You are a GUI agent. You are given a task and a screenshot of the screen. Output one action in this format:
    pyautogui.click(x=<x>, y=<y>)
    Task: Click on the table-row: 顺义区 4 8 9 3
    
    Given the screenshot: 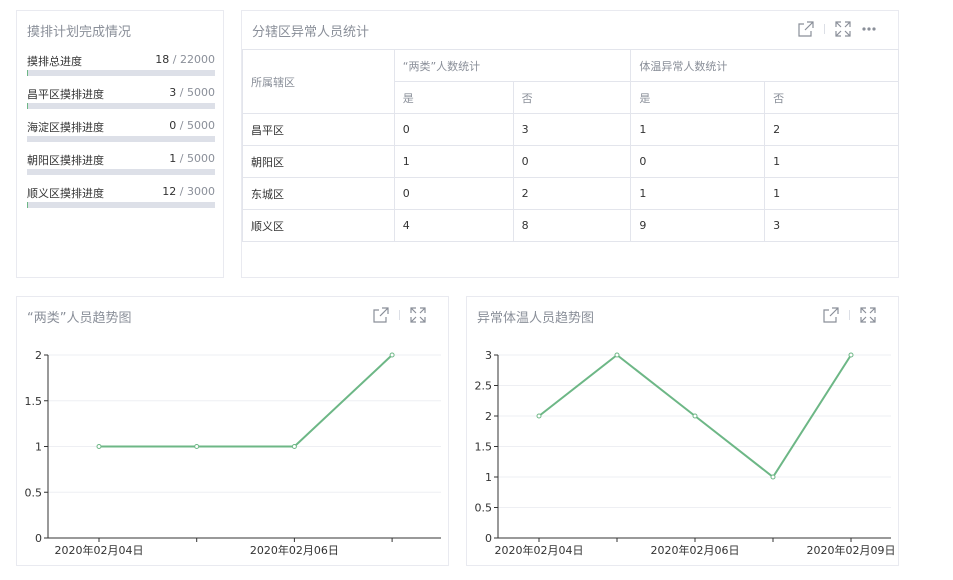 What is the action you would take?
    pyautogui.click(x=570, y=225)
    